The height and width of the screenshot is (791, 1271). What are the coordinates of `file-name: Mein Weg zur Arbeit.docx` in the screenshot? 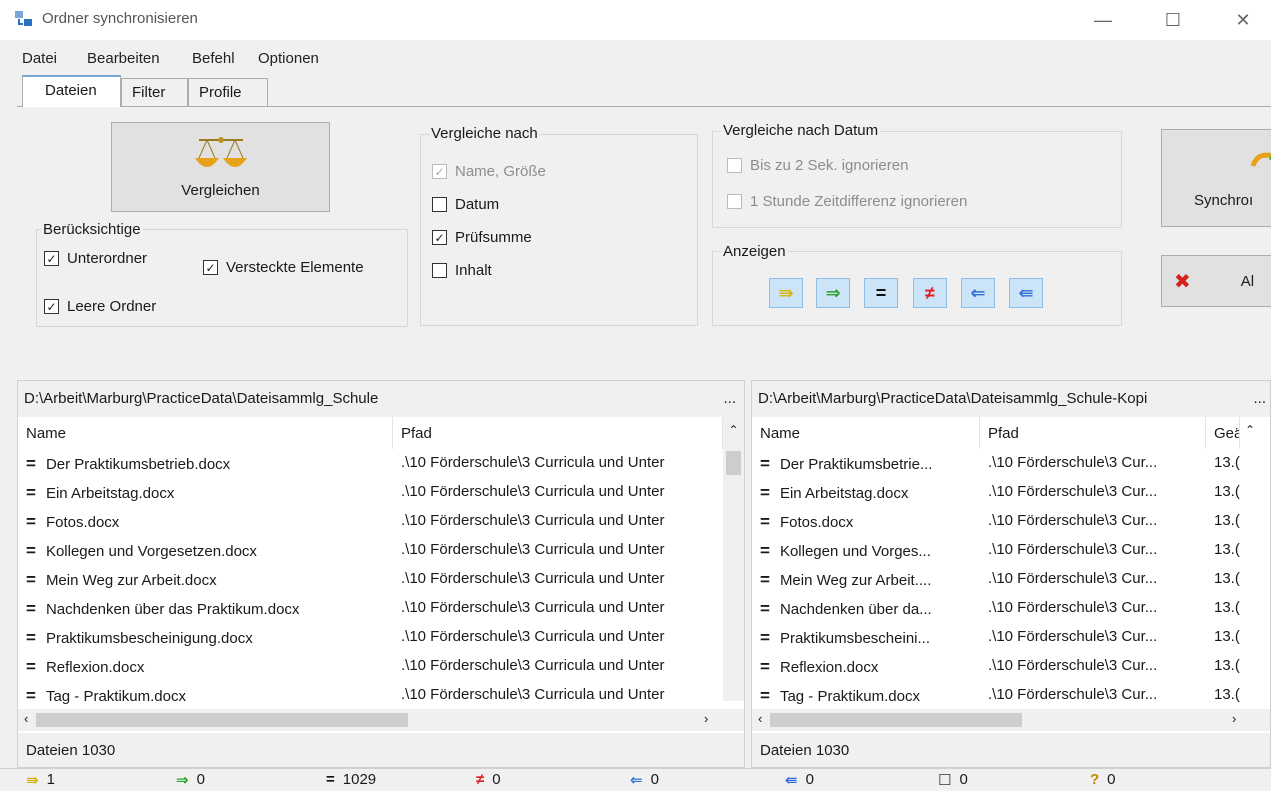 It's located at (131, 580).